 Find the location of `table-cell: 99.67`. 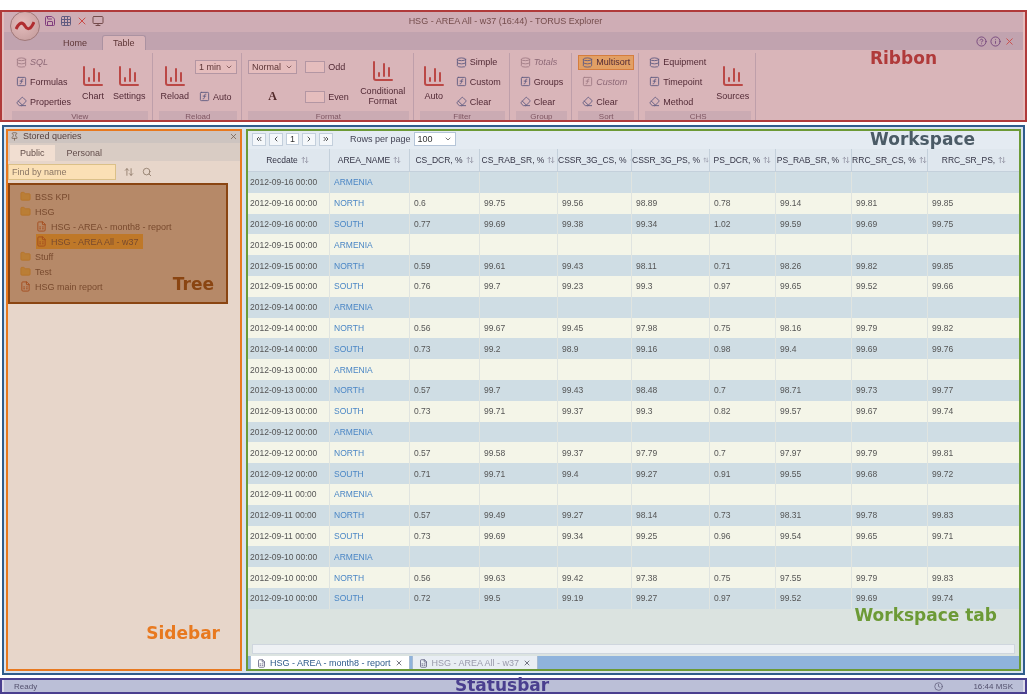

table-cell: 99.67 is located at coordinates (519, 328).